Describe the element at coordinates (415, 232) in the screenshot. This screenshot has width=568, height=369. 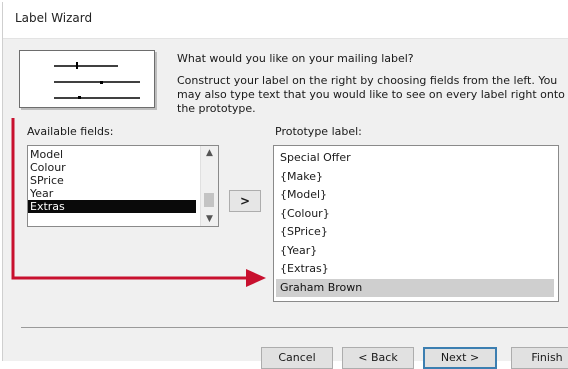
I see `prototype-line: {SPrice}` at that location.